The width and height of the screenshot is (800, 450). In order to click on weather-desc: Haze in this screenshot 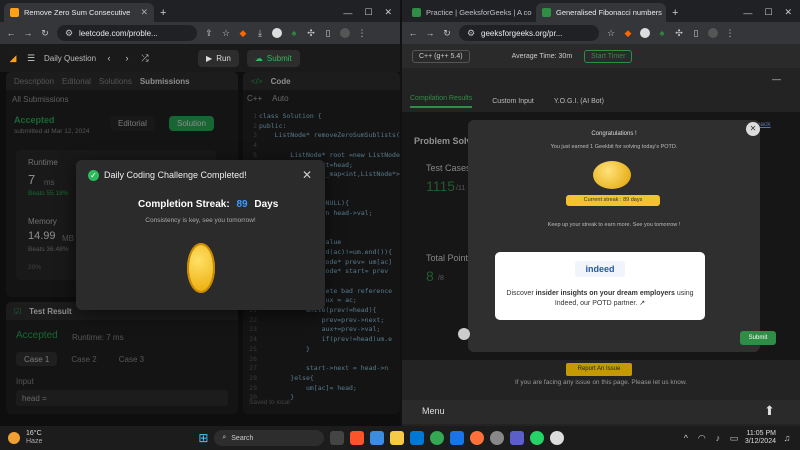, I will do `click(34, 441)`.